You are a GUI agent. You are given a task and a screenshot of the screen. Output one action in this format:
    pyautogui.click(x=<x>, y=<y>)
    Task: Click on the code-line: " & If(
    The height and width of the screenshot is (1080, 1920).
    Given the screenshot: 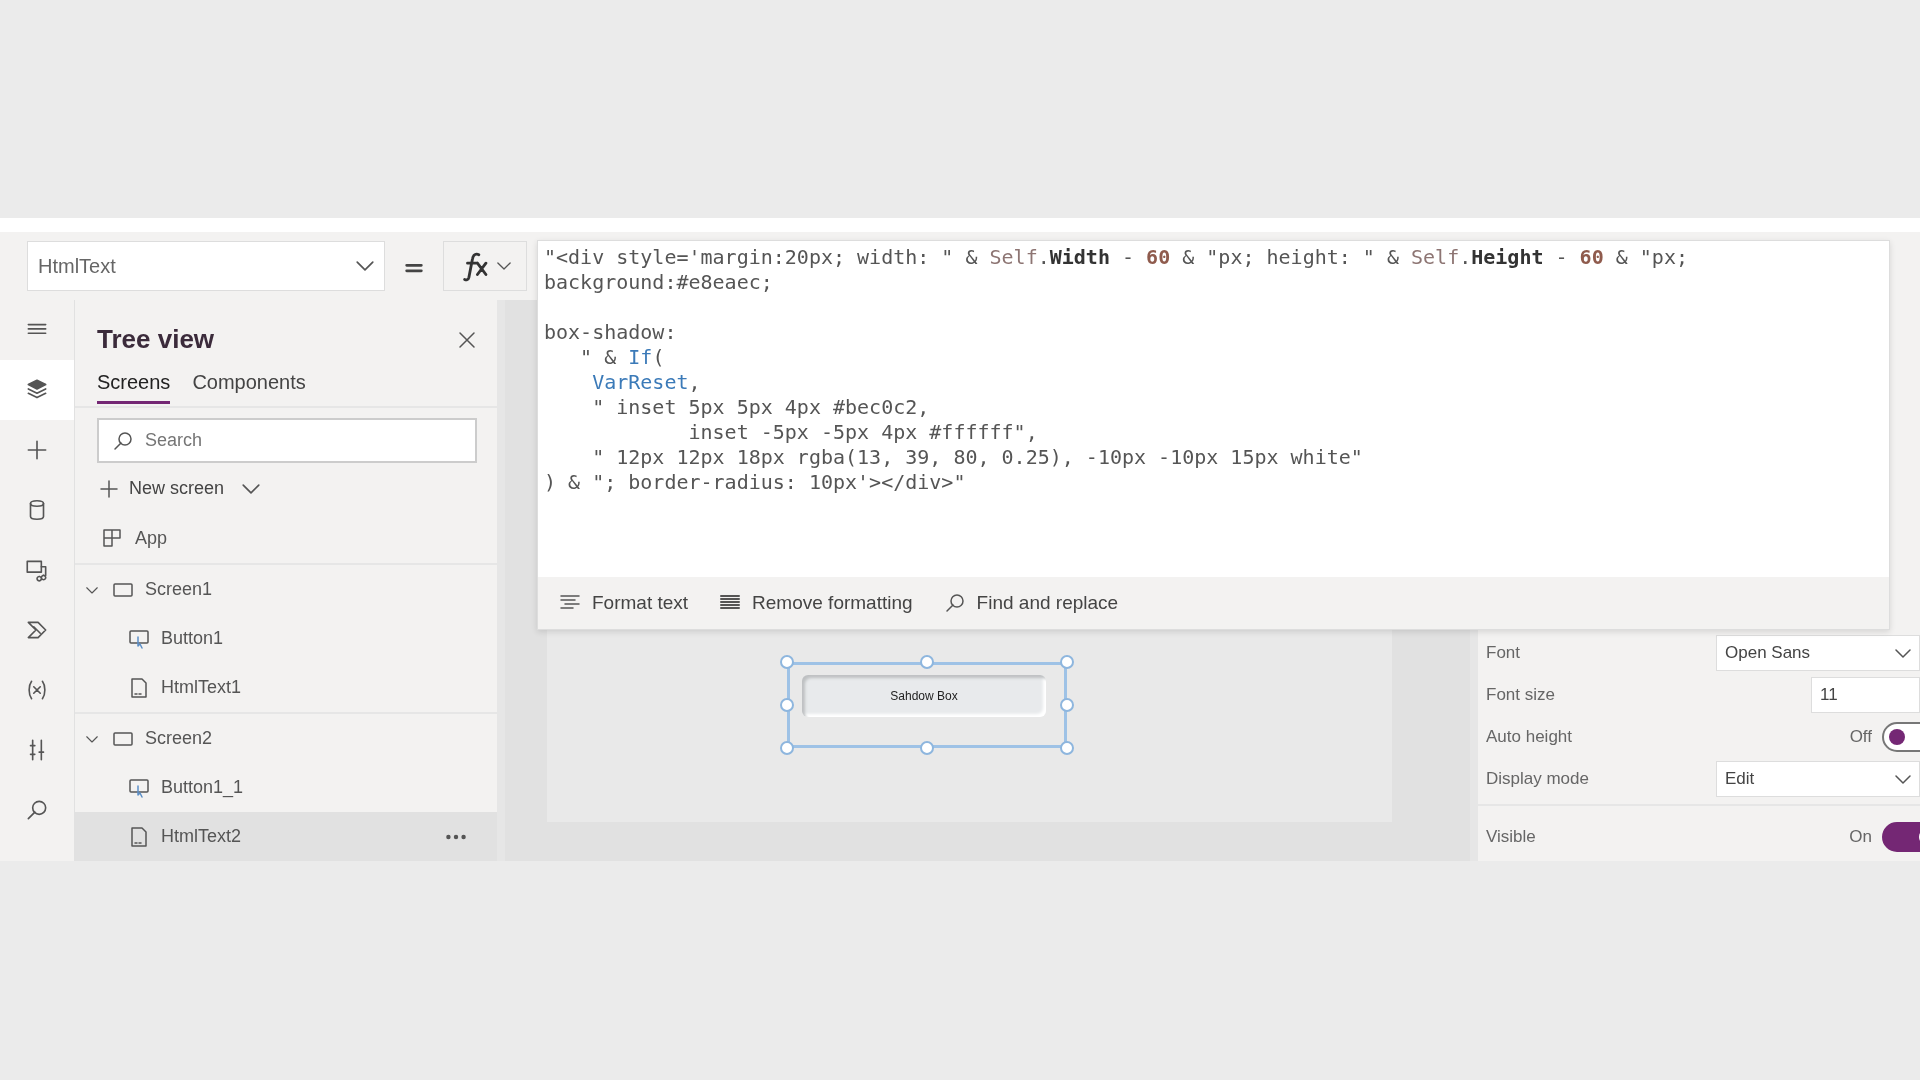 What is the action you would take?
    pyautogui.click(x=622, y=357)
    